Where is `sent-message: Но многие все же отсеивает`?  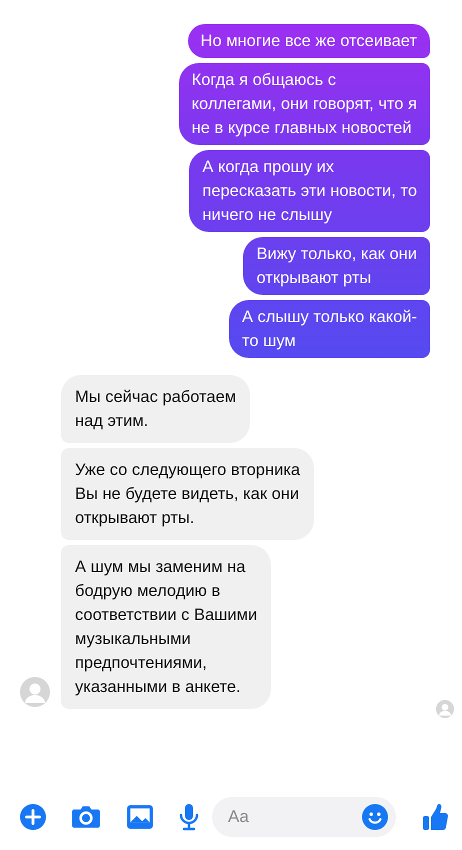
sent-message: Но многие все же отсеивает is located at coordinates (309, 41).